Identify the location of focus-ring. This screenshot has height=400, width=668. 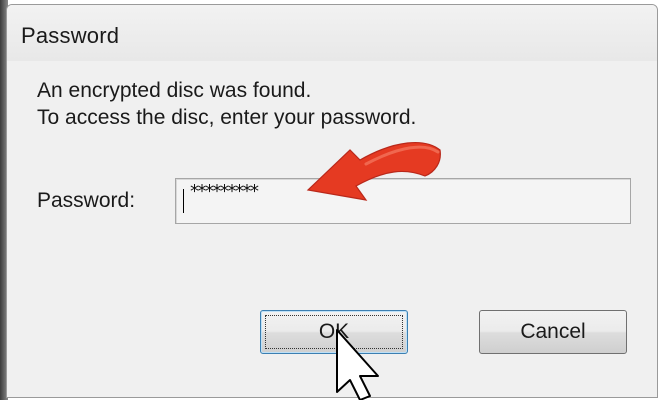
(334, 332).